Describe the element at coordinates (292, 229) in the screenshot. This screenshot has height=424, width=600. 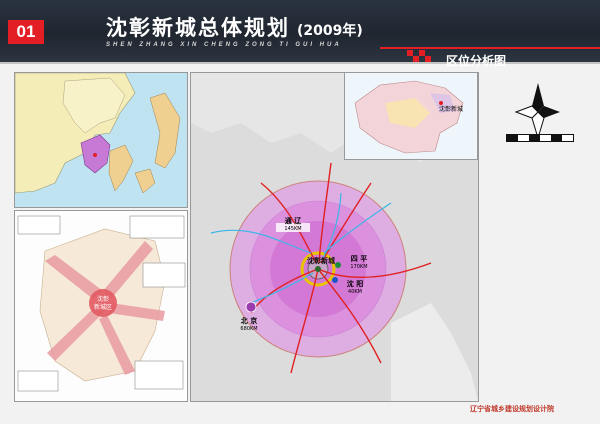
I see `city-dist-tongliao: 145KM` at that location.